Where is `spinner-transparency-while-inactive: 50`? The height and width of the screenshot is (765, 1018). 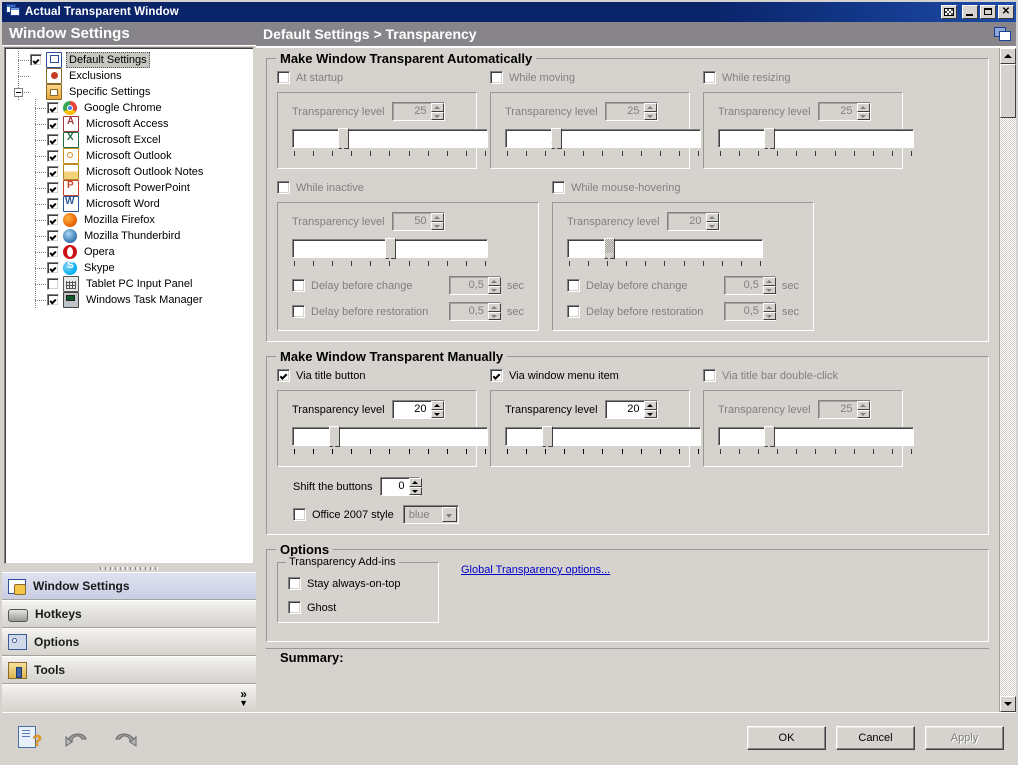 spinner-transparency-while-inactive: 50 is located at coordinates (418, 221).